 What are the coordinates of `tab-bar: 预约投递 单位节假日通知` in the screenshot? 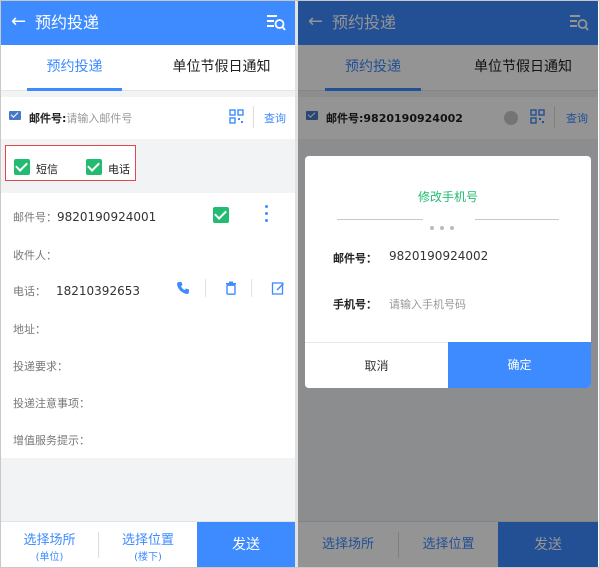 It's located at (148, 68).